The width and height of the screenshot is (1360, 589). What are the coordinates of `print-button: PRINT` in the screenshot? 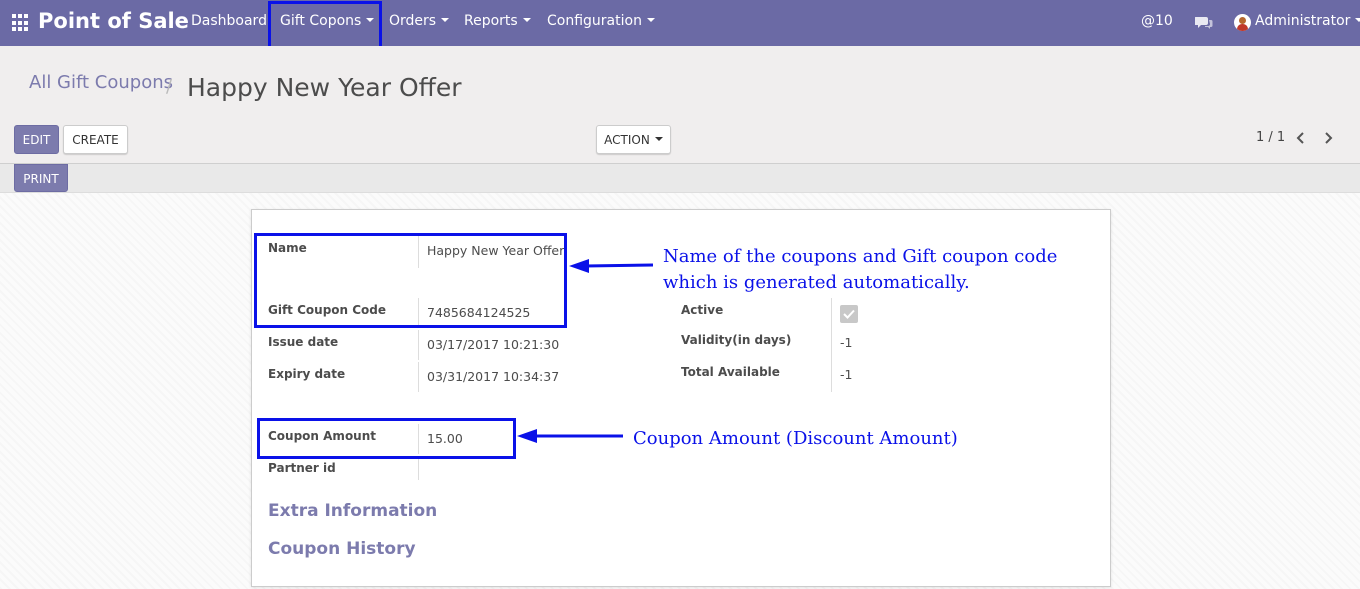 It's located at (41, 178).